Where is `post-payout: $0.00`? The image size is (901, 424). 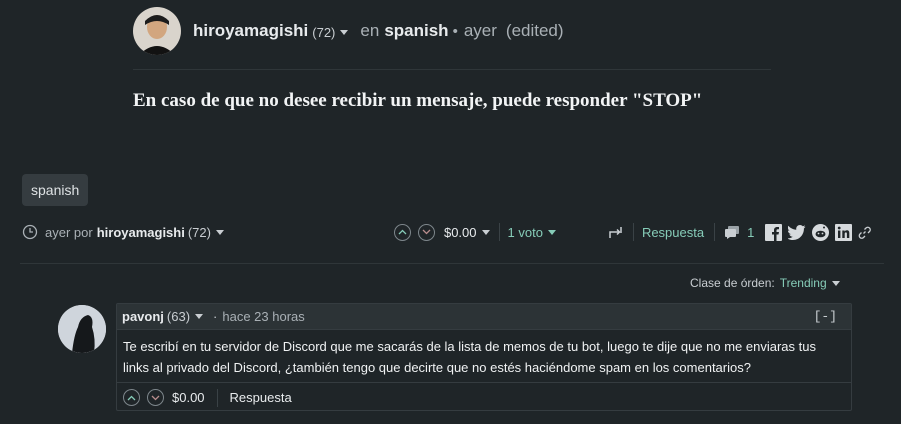 post-payout: $0.00 is located at coordinates (460, 232).